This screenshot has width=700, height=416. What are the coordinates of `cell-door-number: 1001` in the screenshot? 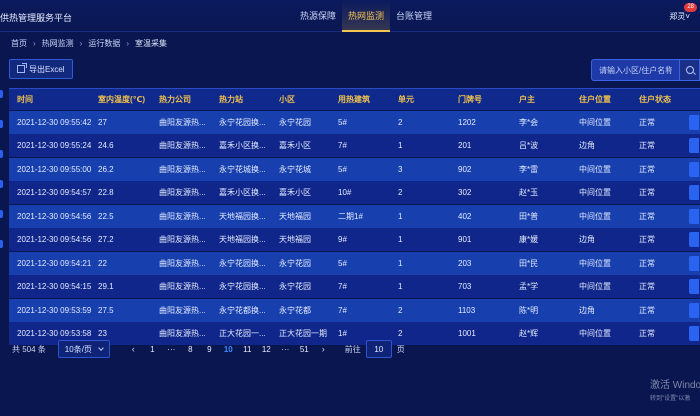 It's located at (467, 333).